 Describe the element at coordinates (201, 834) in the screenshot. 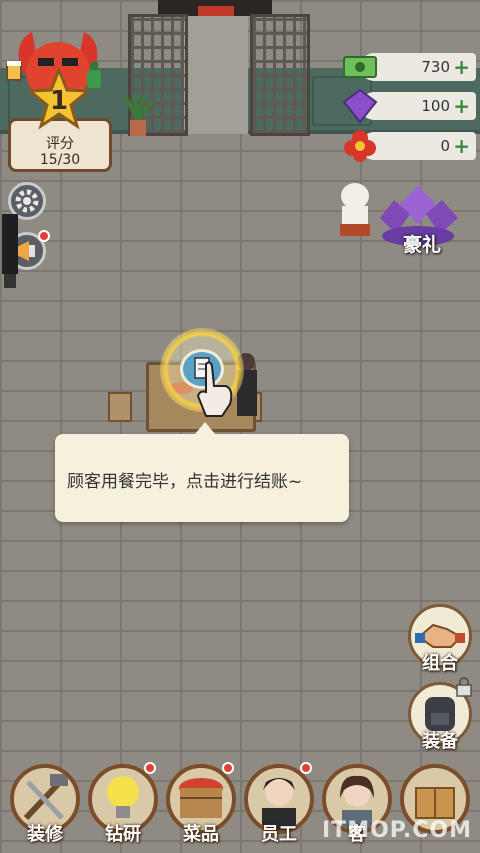

I see `nav-dishes-label: 菜品` at that location.